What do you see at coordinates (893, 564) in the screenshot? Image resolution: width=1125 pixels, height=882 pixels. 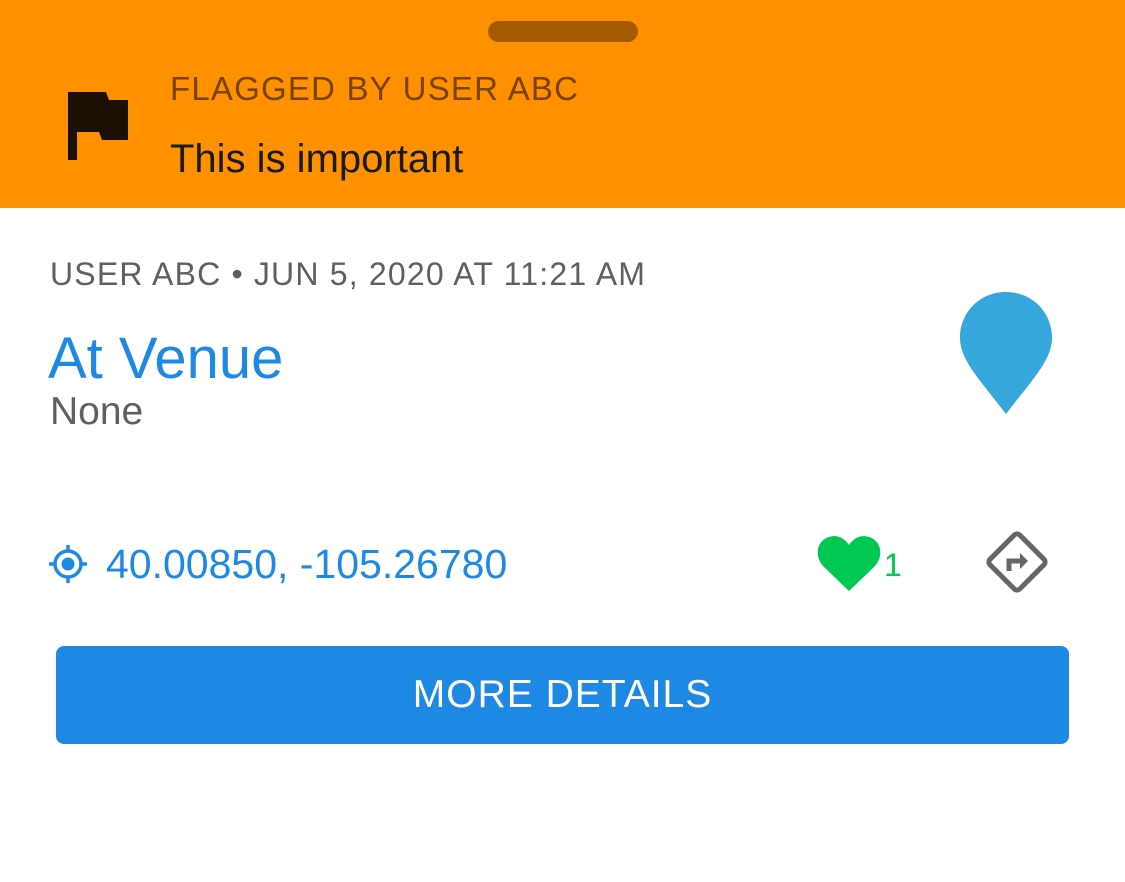 I see `favorite-count: 1` at bounding box center [893, 564].